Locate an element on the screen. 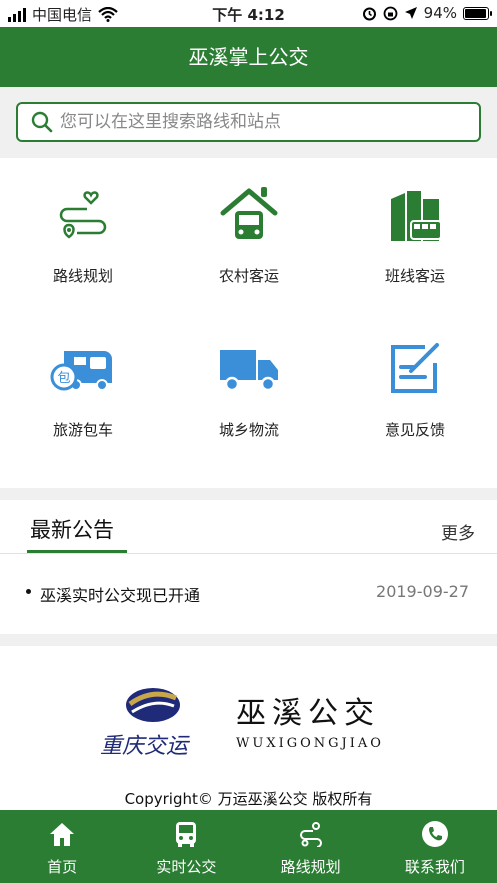 Image resolution: width=497 pixels, height=883 pixels. bullet is located at coordinates (28, 591).